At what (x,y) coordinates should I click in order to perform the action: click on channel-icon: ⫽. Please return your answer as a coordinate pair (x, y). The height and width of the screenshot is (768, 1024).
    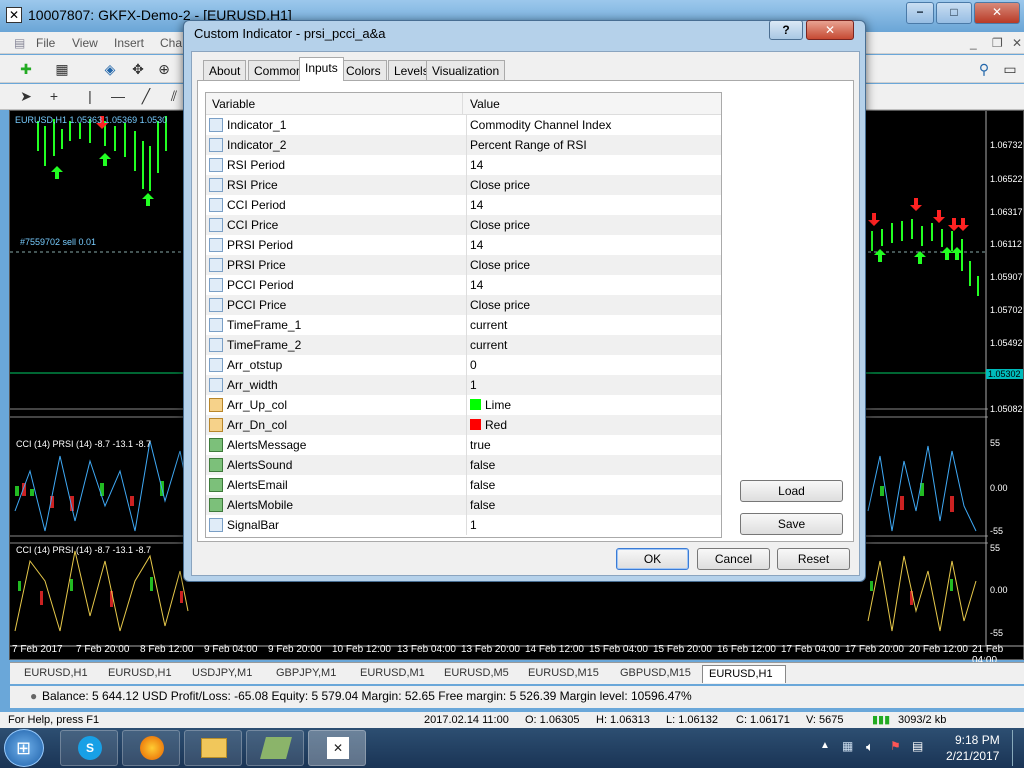
    Looking at the image, I should click on (174, 96).